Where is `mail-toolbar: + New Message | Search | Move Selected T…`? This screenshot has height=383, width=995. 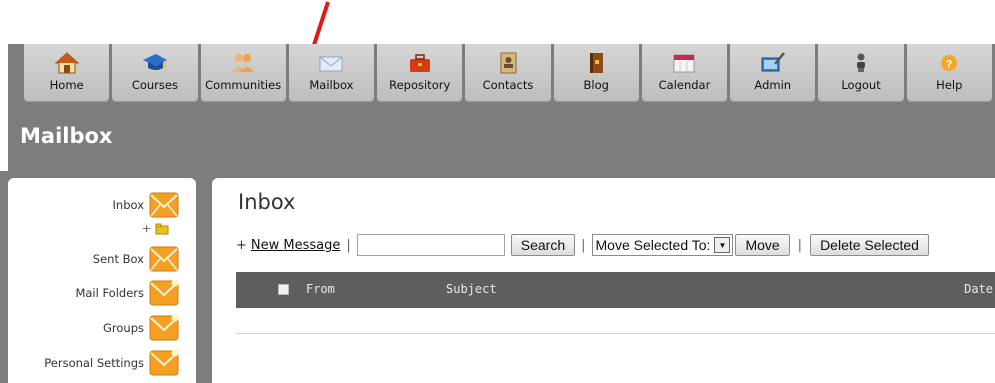
mail-toolbar: + New Message | Search | Move Selected T… is located at coordinates (615, 245).